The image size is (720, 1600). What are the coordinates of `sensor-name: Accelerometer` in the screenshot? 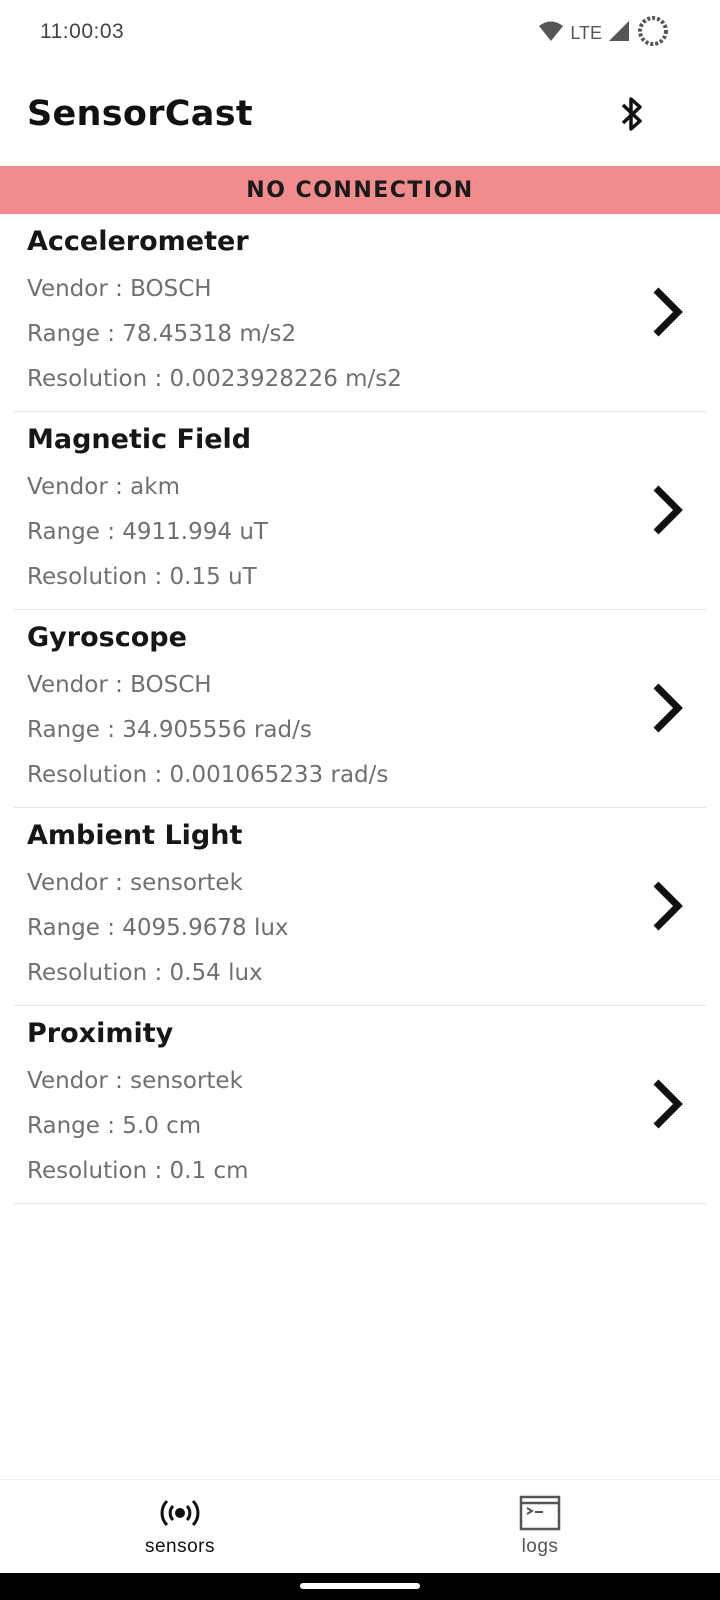 It's located at (138, 241).